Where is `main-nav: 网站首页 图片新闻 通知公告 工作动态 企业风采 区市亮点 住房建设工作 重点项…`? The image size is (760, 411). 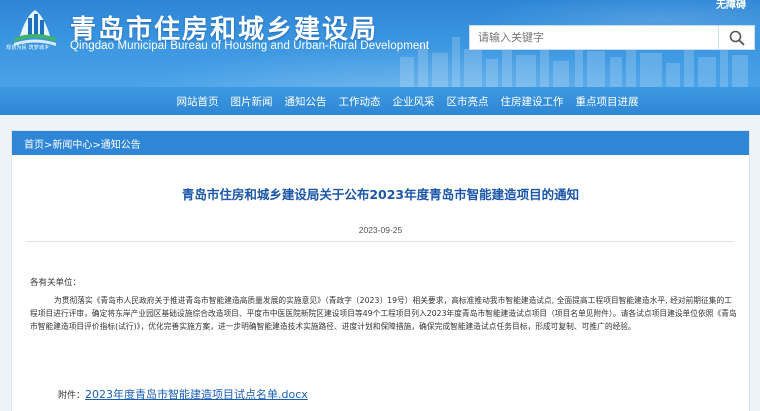 main-nav: 网站首页 图片新闻 通知公告 工作动态 企业风采 区市亮点 住房建设工作 重点项… is located at coordinates (380, 101).